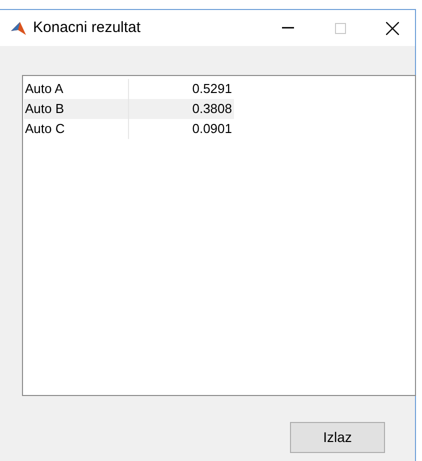  What do you see at coordinates (288, 28) in the screenshot?
I see `minimize-icon` at bounding box center [288, 28].